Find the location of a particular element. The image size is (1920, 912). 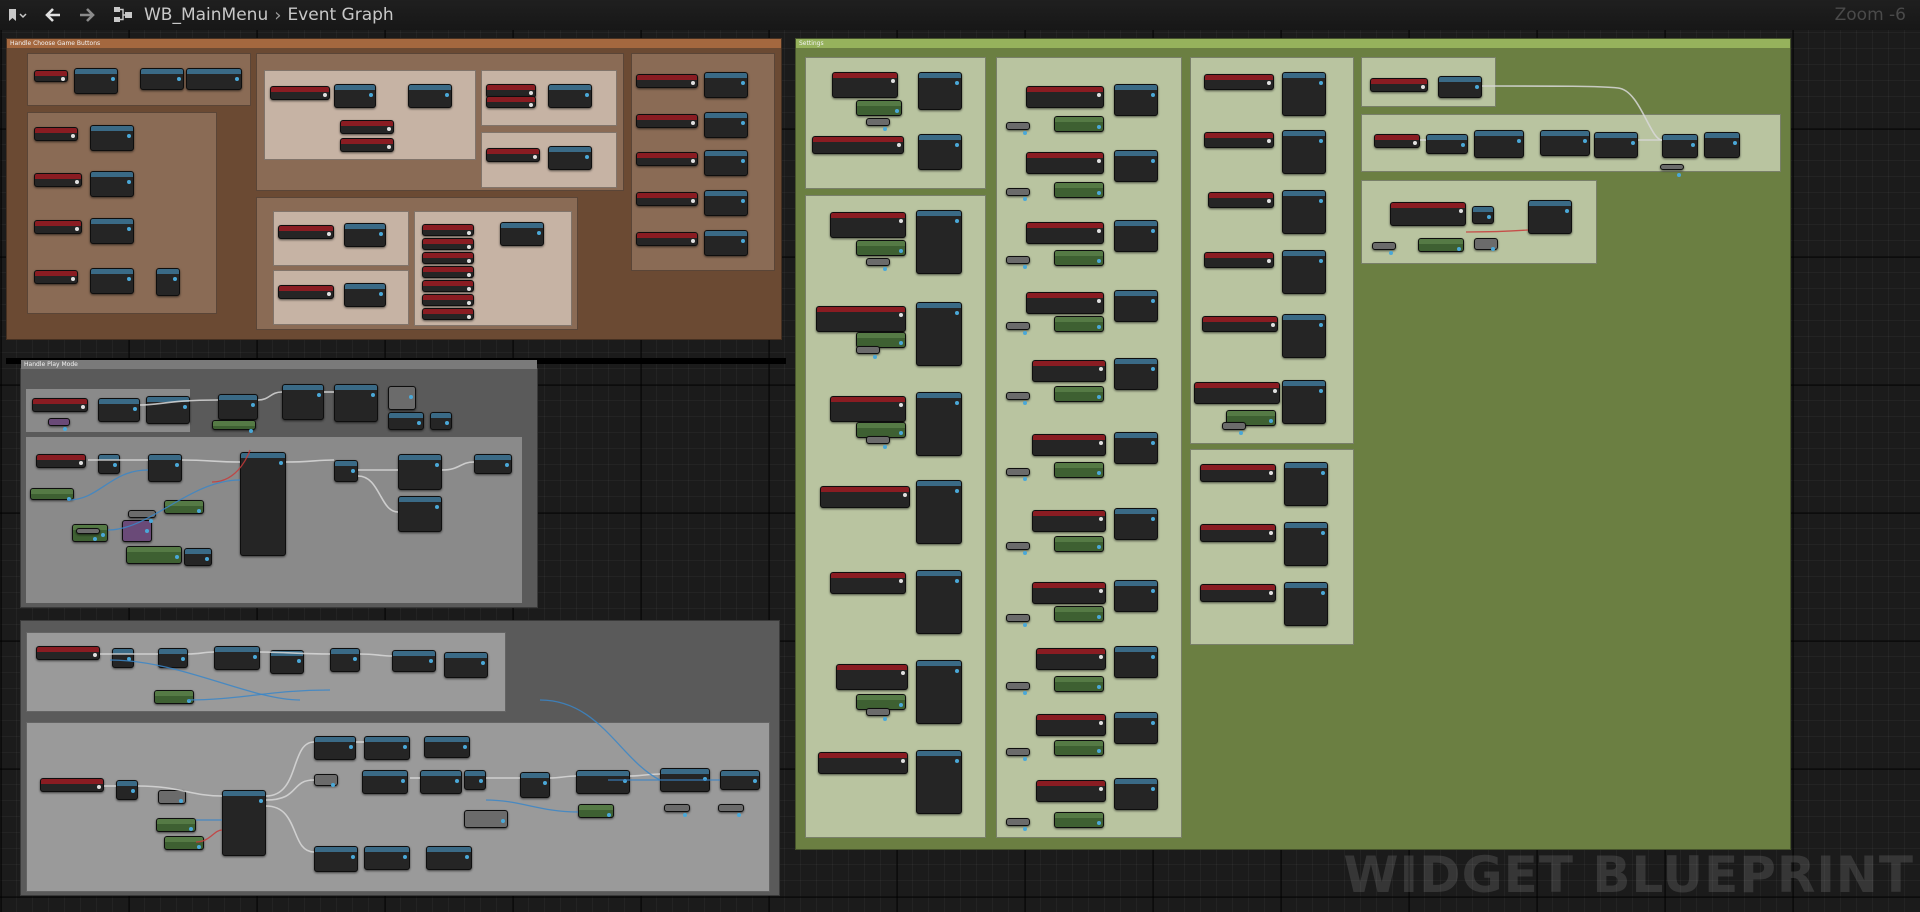

breadcrumb-graph: Event Graph is located at coordinates (340, 15).